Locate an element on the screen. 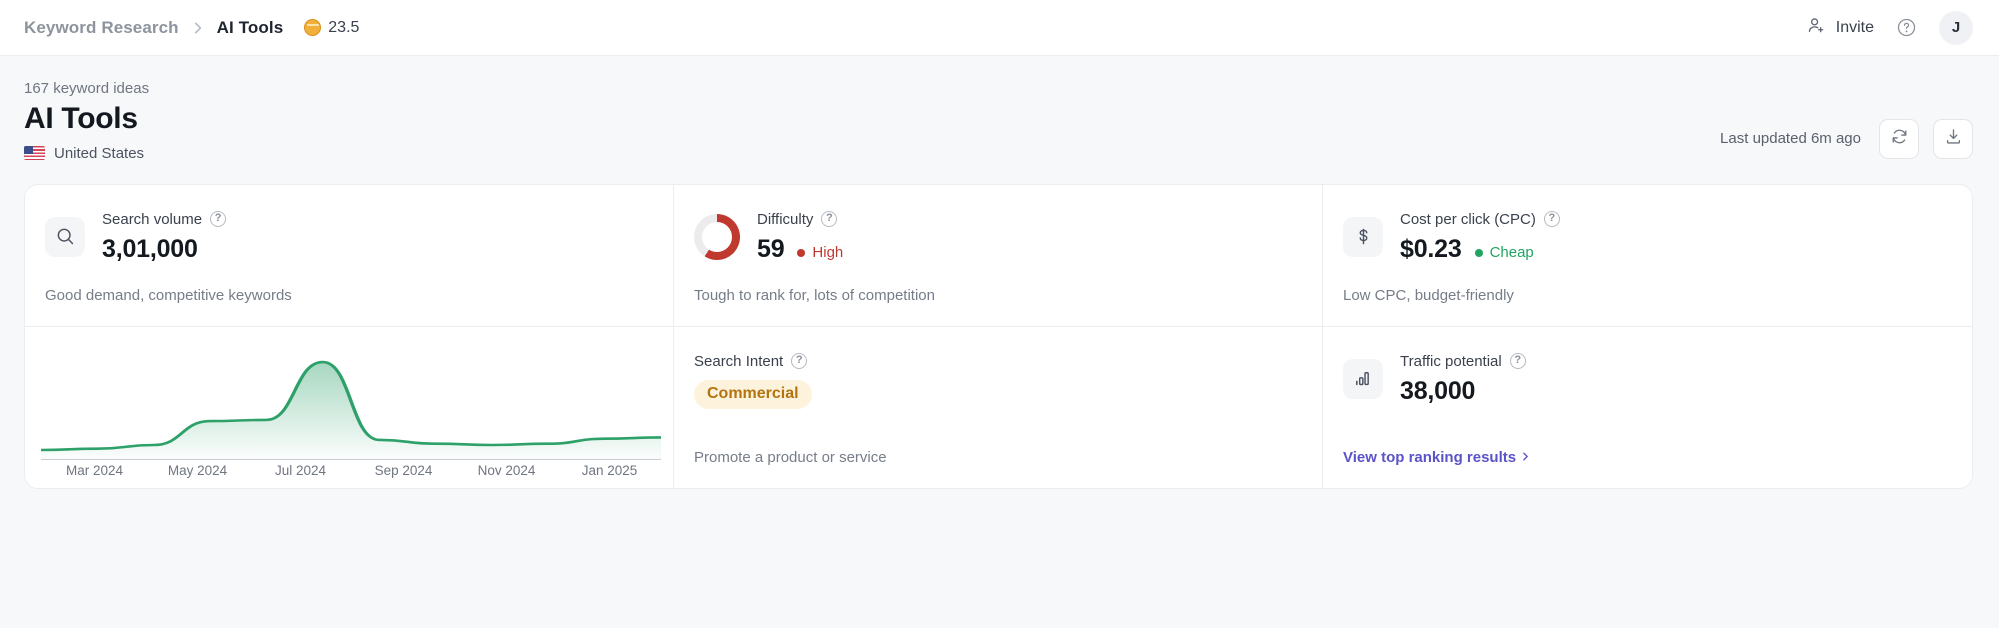 This screenshot has height=628, width=1999. search-intent-description: Promote a product or service is located at coordinates (790, 457).